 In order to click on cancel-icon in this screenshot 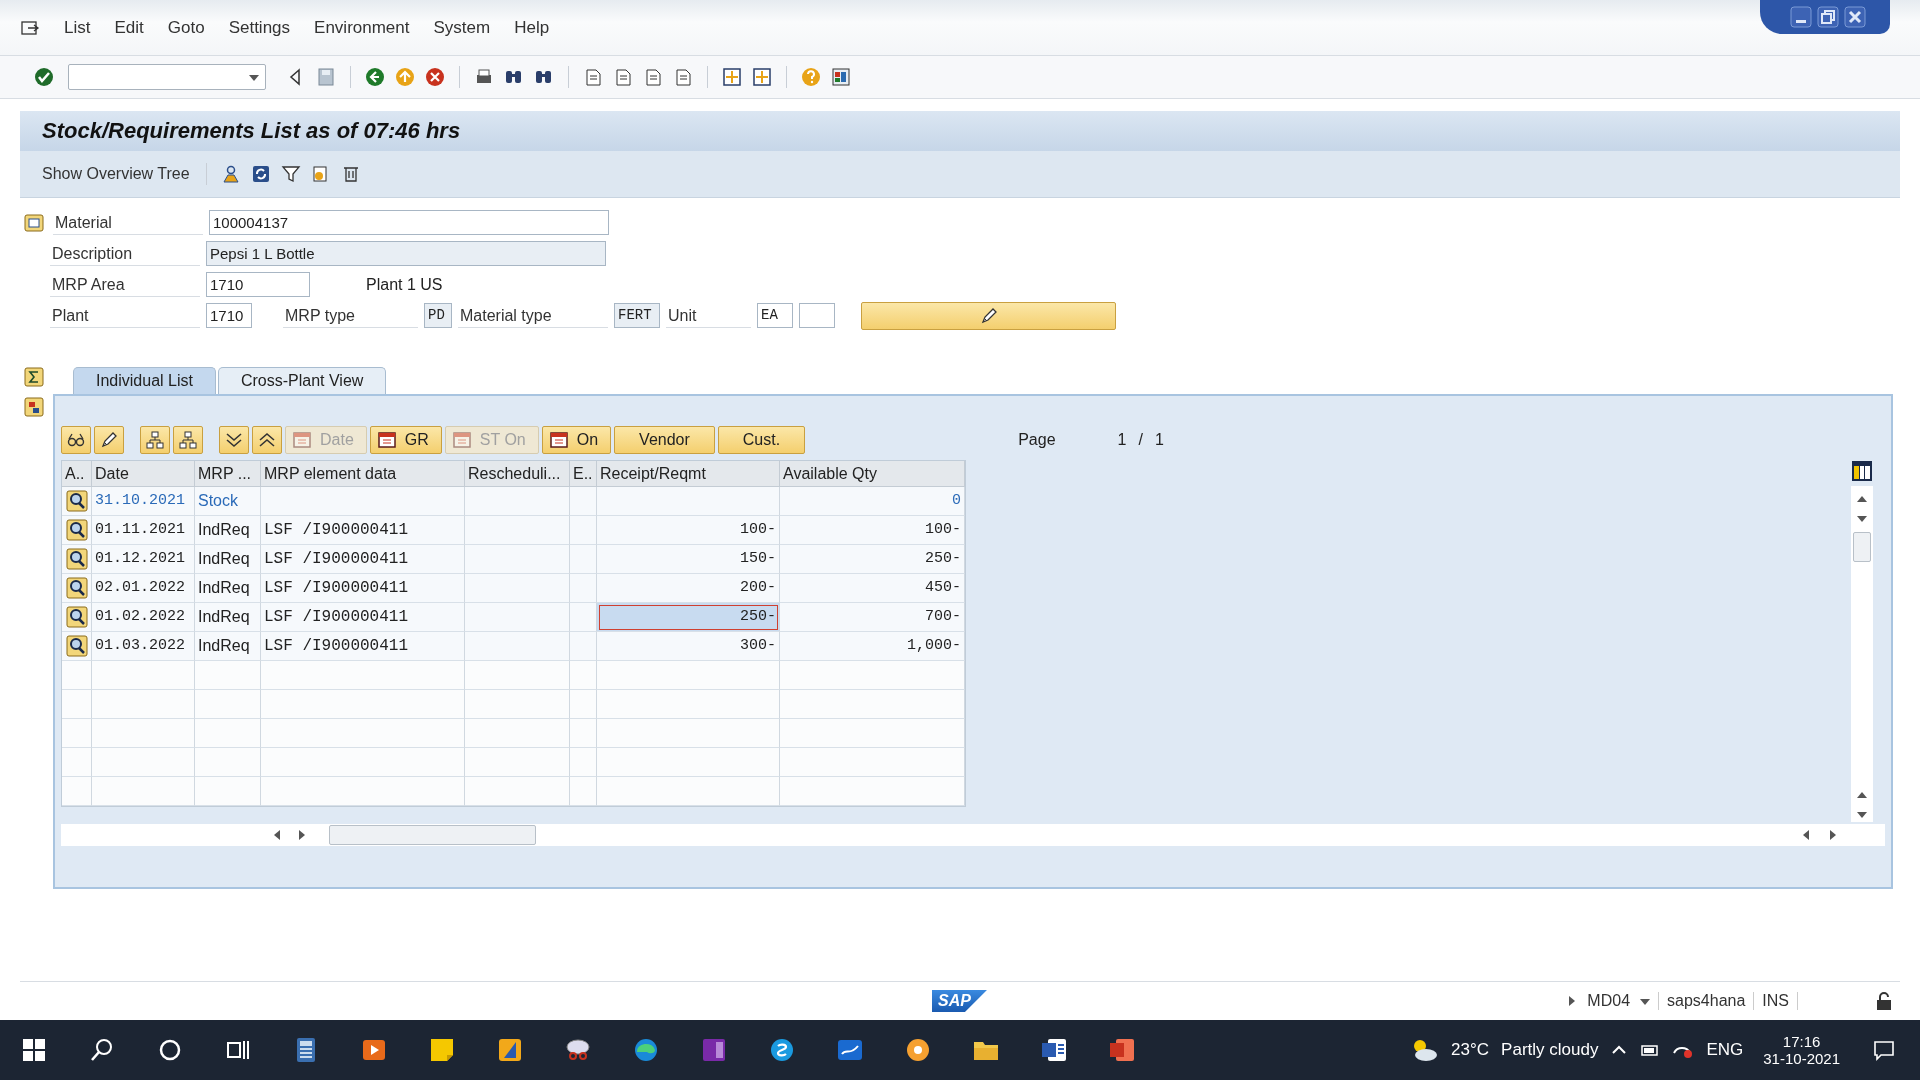, I will do `click(435, 77)`.